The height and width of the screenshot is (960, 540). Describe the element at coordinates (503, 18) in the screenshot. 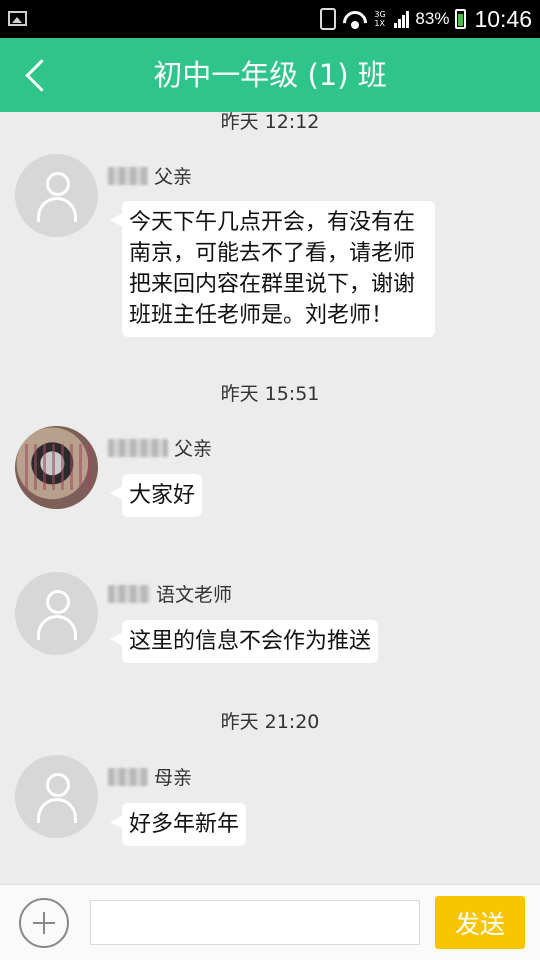

I see `clock: 10:46` at that location.